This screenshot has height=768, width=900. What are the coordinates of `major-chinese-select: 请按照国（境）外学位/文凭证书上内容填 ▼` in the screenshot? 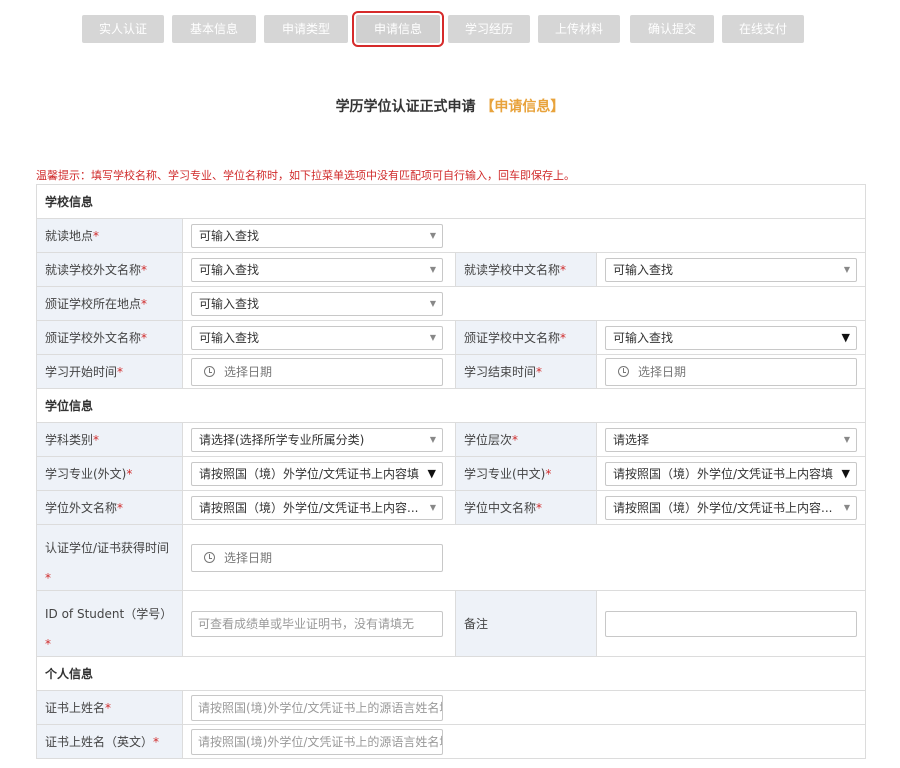 It's located at (731, 473).